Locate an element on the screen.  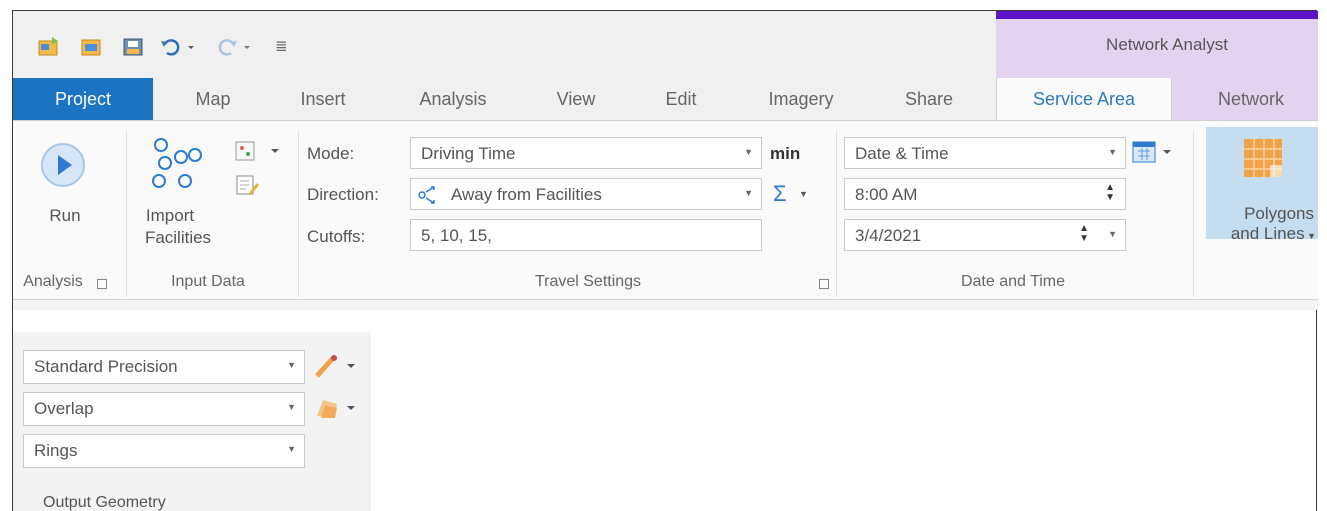
context-color-bar is located at coordinates (1157, 15).